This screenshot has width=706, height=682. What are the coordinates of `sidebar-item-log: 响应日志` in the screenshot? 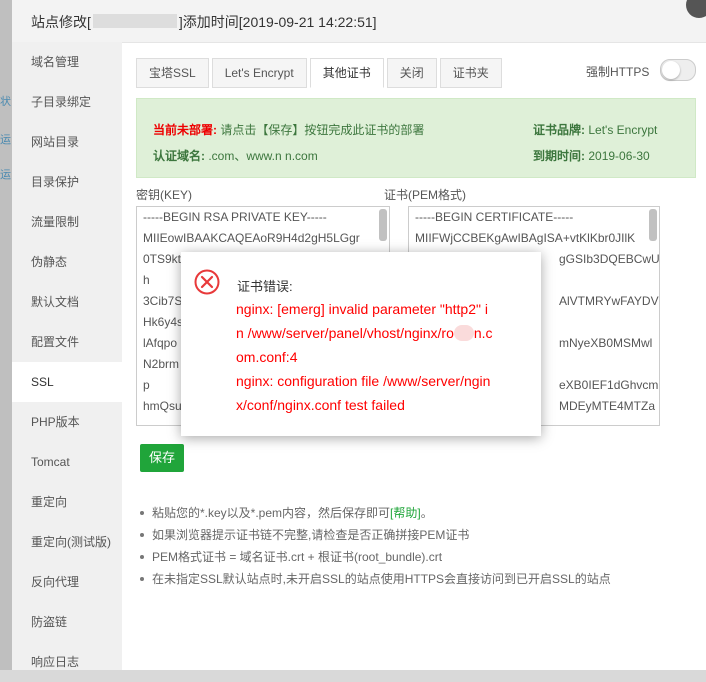 It's located at (67, 662).